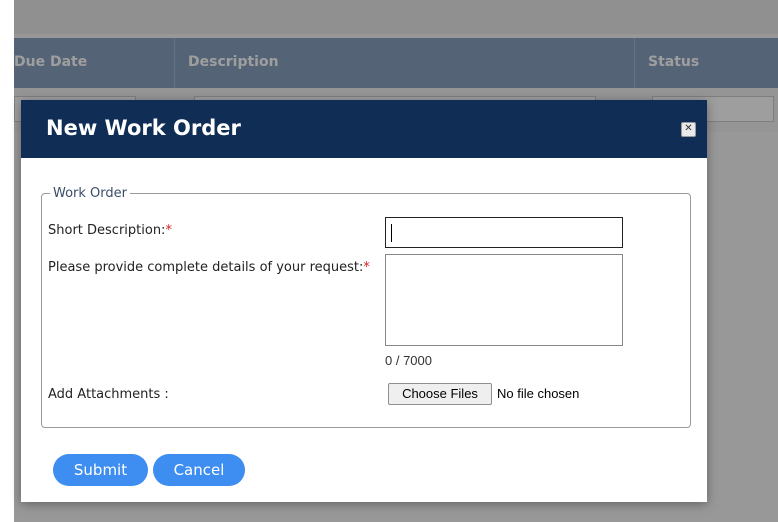 The width and height of the screenshot is (778, 522). I want to click on close-icon: ✕, so click(688, 128).